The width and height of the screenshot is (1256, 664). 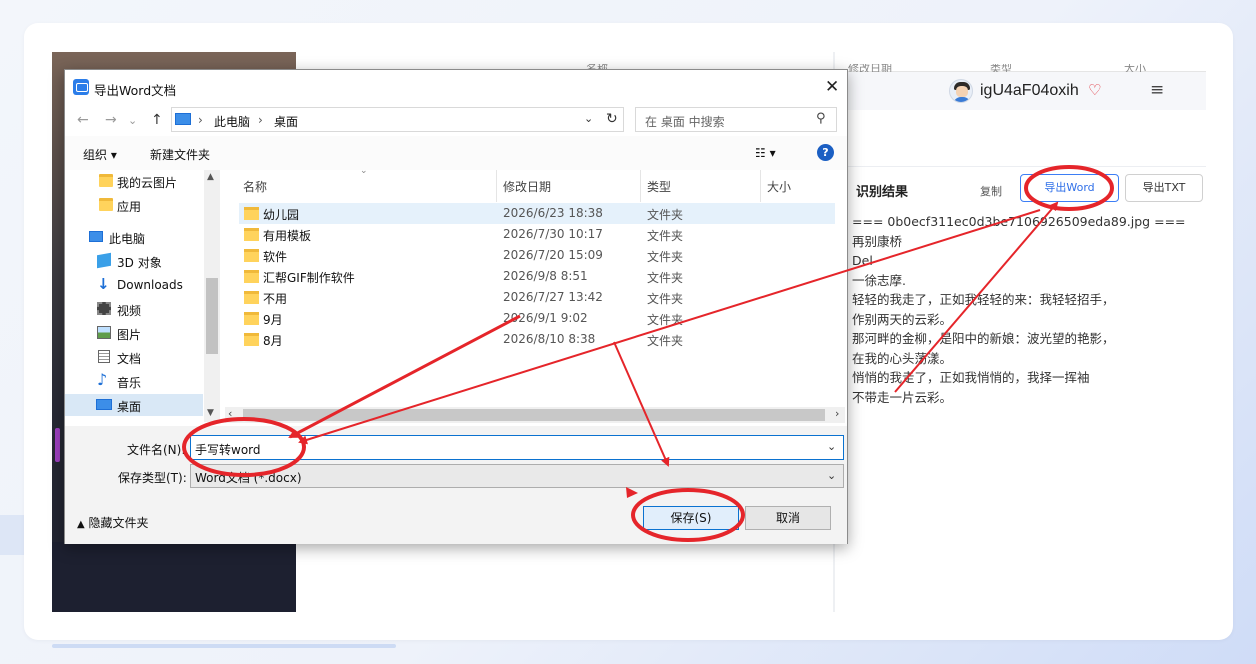 What do you see at coordinates (837, 413) in the screenshot?
I see `scroll-right-icon: ›` at bounding box center [837, 413].